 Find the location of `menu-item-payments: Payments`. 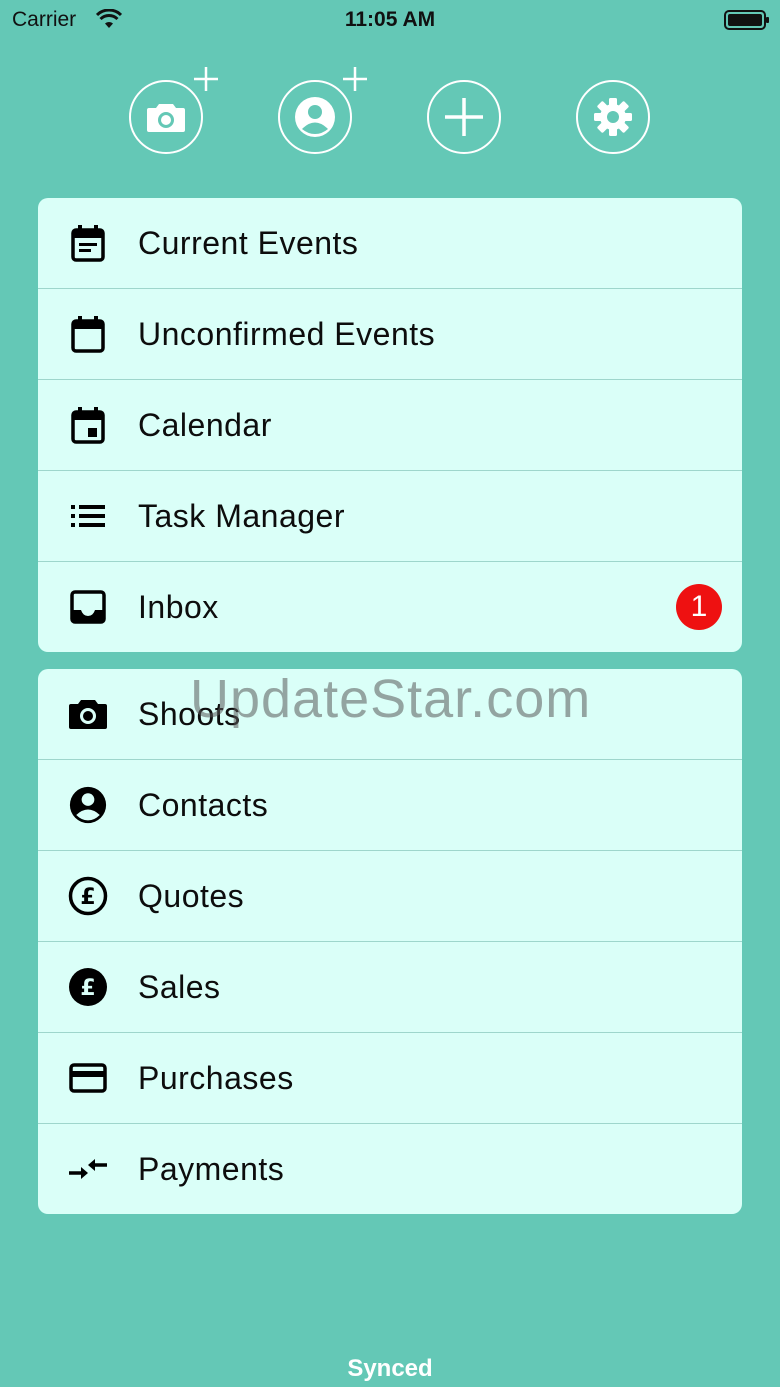

menu-item-payments: Payments is located at coordinates (390, 1168).